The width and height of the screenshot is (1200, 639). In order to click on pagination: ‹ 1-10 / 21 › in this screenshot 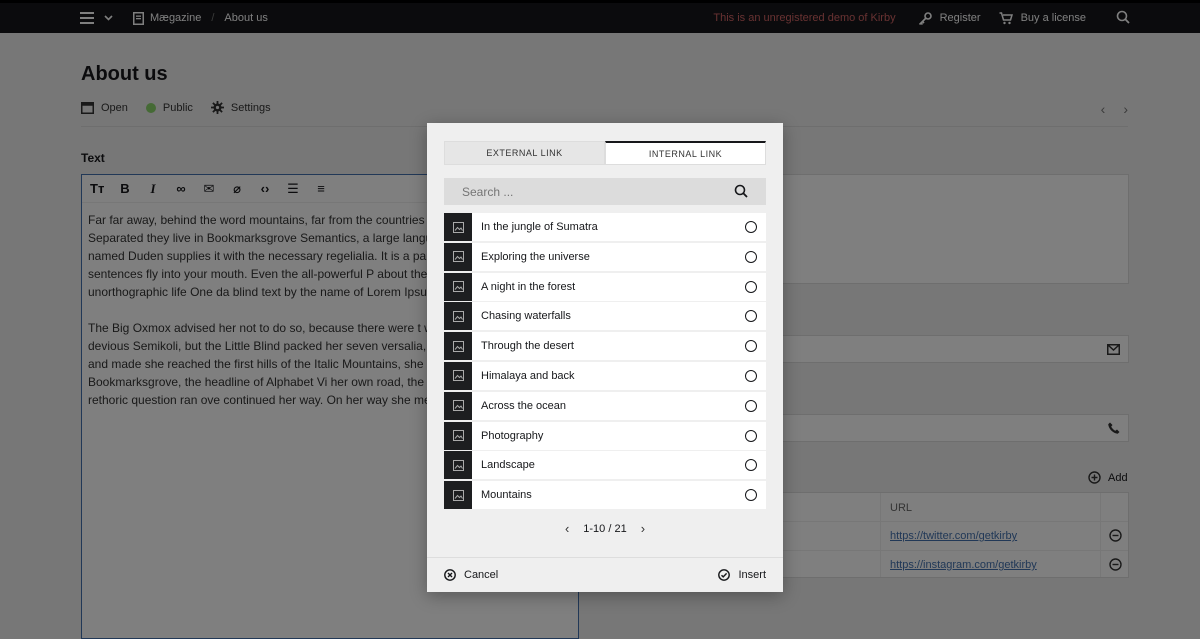, I will do `click(605, 528)`.